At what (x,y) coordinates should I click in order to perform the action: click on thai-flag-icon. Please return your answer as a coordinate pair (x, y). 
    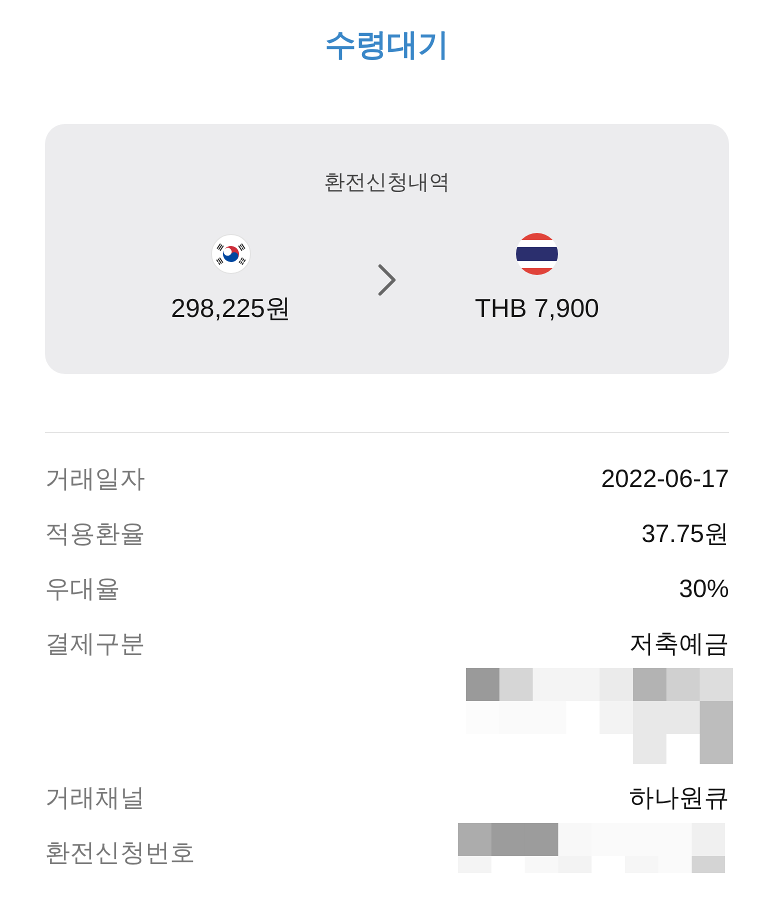
    Looking at the image, I should click on (537, 254).